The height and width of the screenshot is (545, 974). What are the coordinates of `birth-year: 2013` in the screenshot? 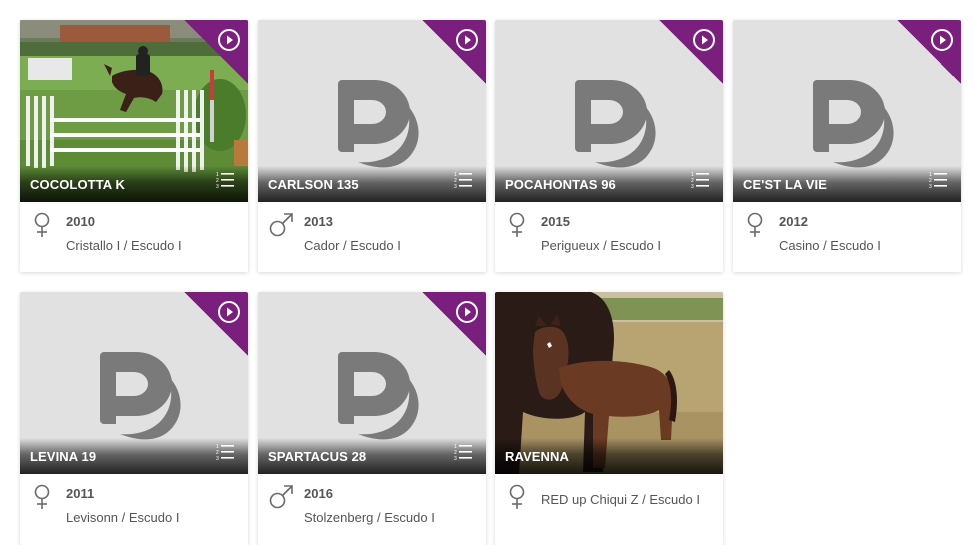 It's located at (318, 221).